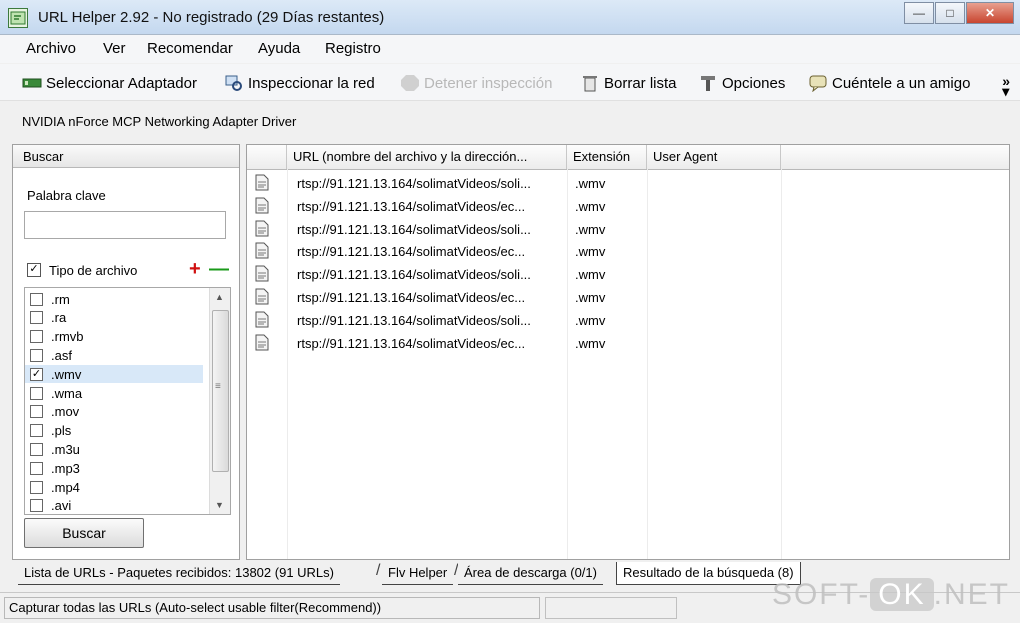 This screenshot has height=623, width=1020. Describe the element at coordinates (607, 157) in the screenshot. I see `column-extension: Extensión` at that location.